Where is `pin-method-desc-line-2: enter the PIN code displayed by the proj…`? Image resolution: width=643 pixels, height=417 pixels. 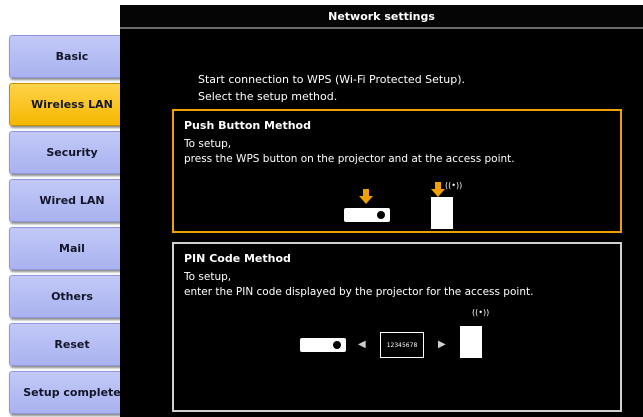
pin-method-desc-line-2: enter the PIN code displayed by the proj… is located at coordinates (359, 292).